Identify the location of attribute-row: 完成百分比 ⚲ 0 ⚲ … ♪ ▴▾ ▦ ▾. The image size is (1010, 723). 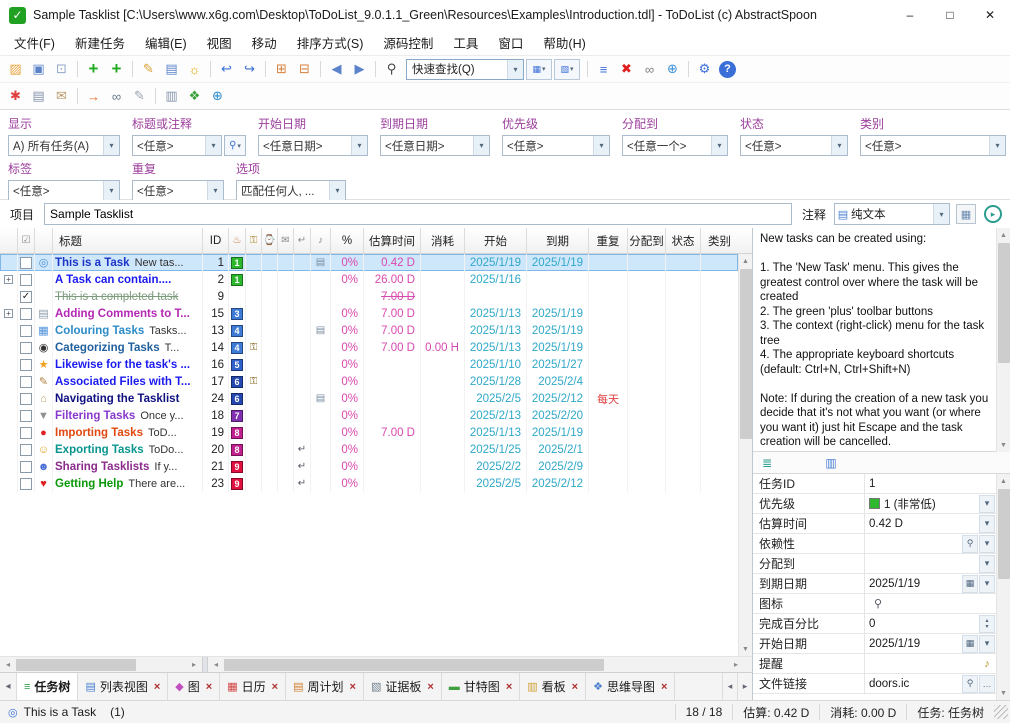
(881, 624).